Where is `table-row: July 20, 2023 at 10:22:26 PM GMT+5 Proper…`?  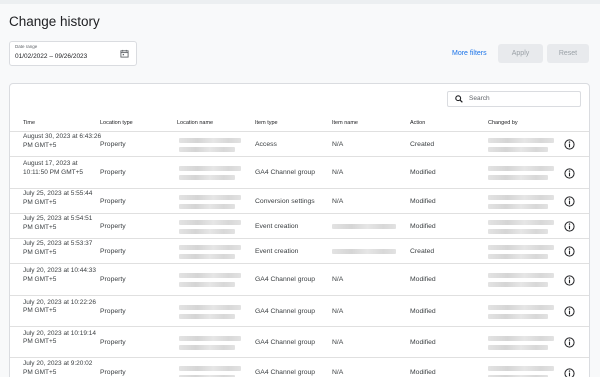 table-row: July 20, 2023 at 10:22:26 PM GMT+5 Proper… is located at coordinates (299, 311).